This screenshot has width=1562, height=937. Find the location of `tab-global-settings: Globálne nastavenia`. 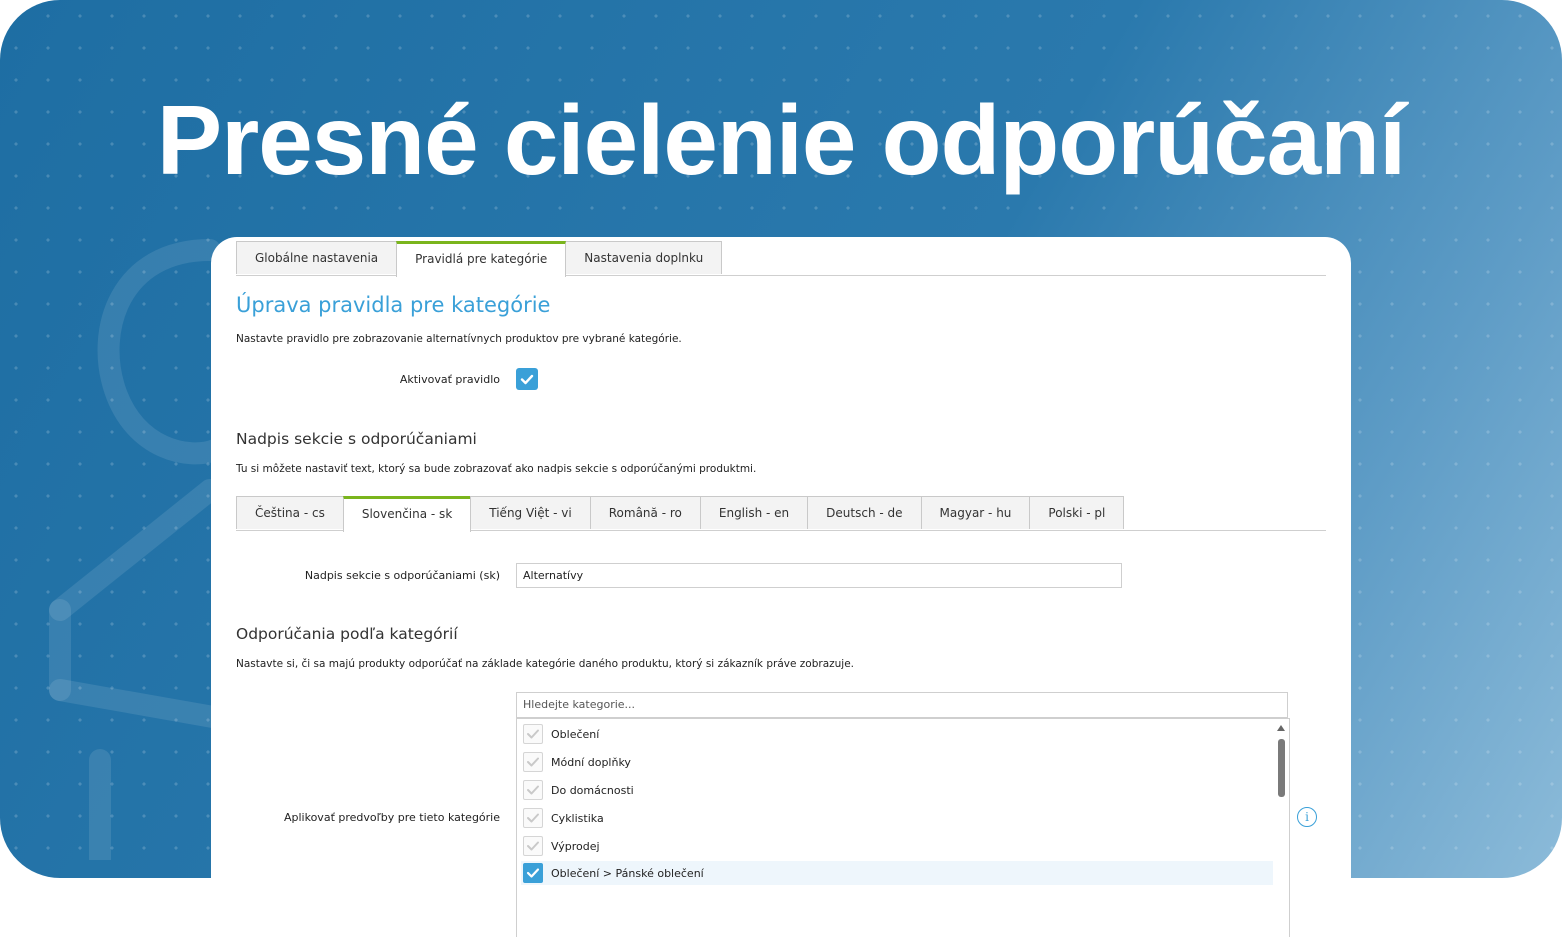

tab-global-settings: Globálne nastavenia is located at coordinates (317, 257).